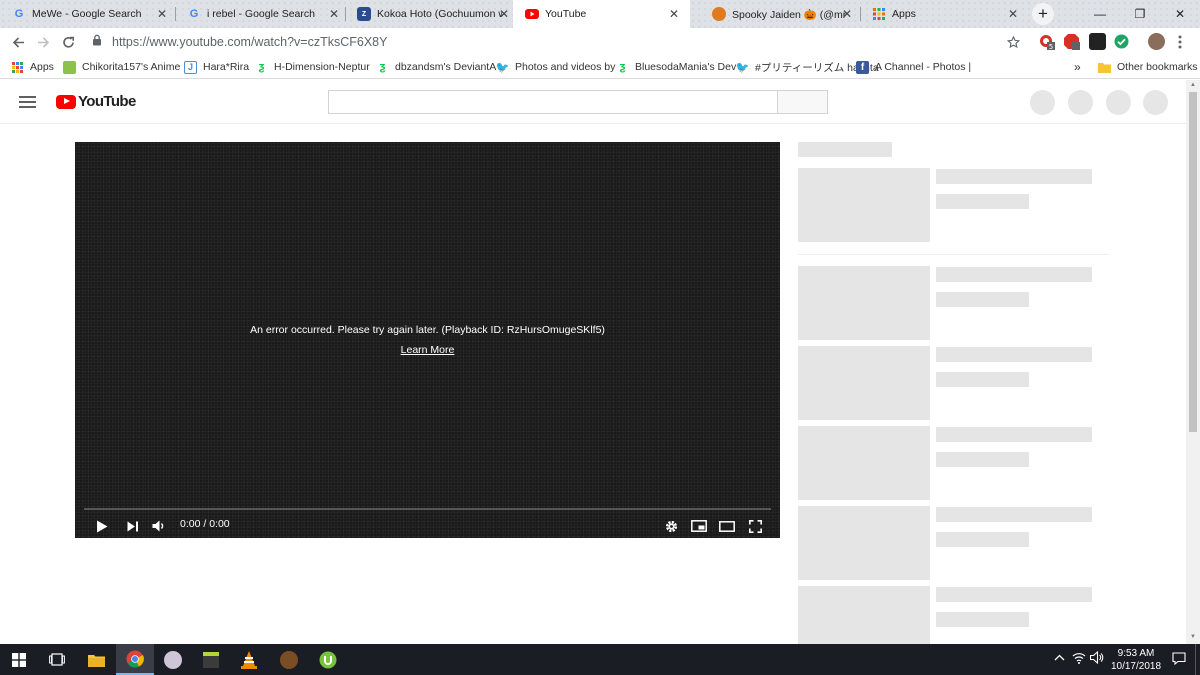  What do you see at coordinates (1097, 41) in the screenshot?
I see `extension-hypothesis-icon` at bounding box center [1097, 41].